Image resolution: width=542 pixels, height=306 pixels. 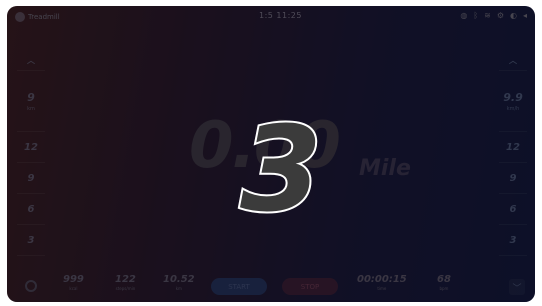 I want to click on countdown-graphic: 3, so click(x=281, y=169).